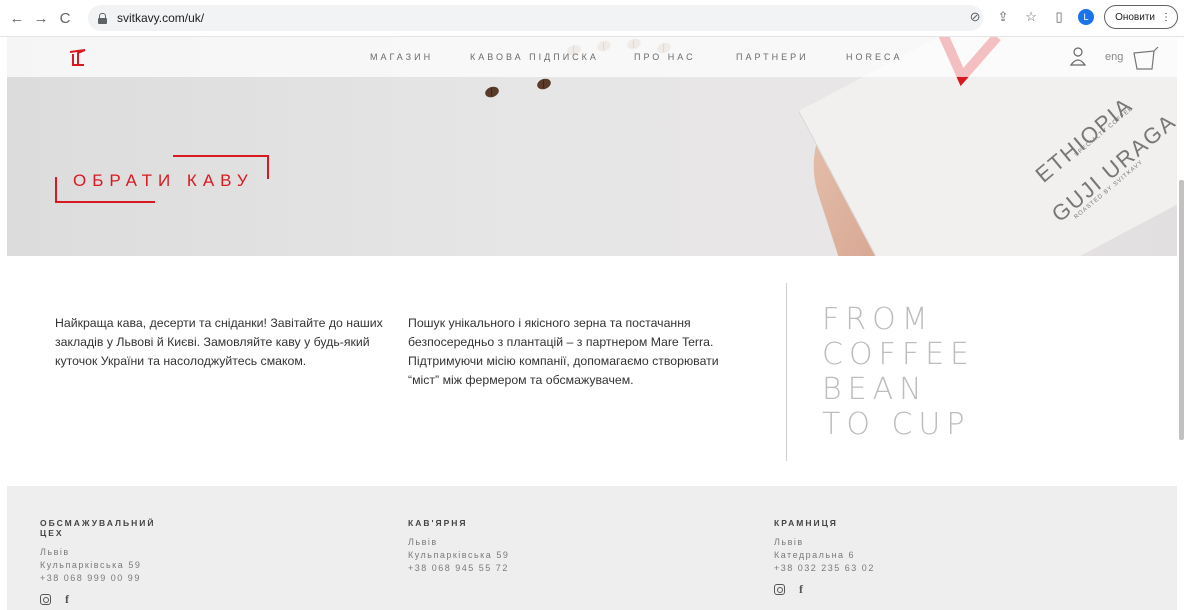 This screenshot has height=610, width=1184. Describe the element at coordinates (1078, 56) in the screenshot. I see `user-icon` at that location.